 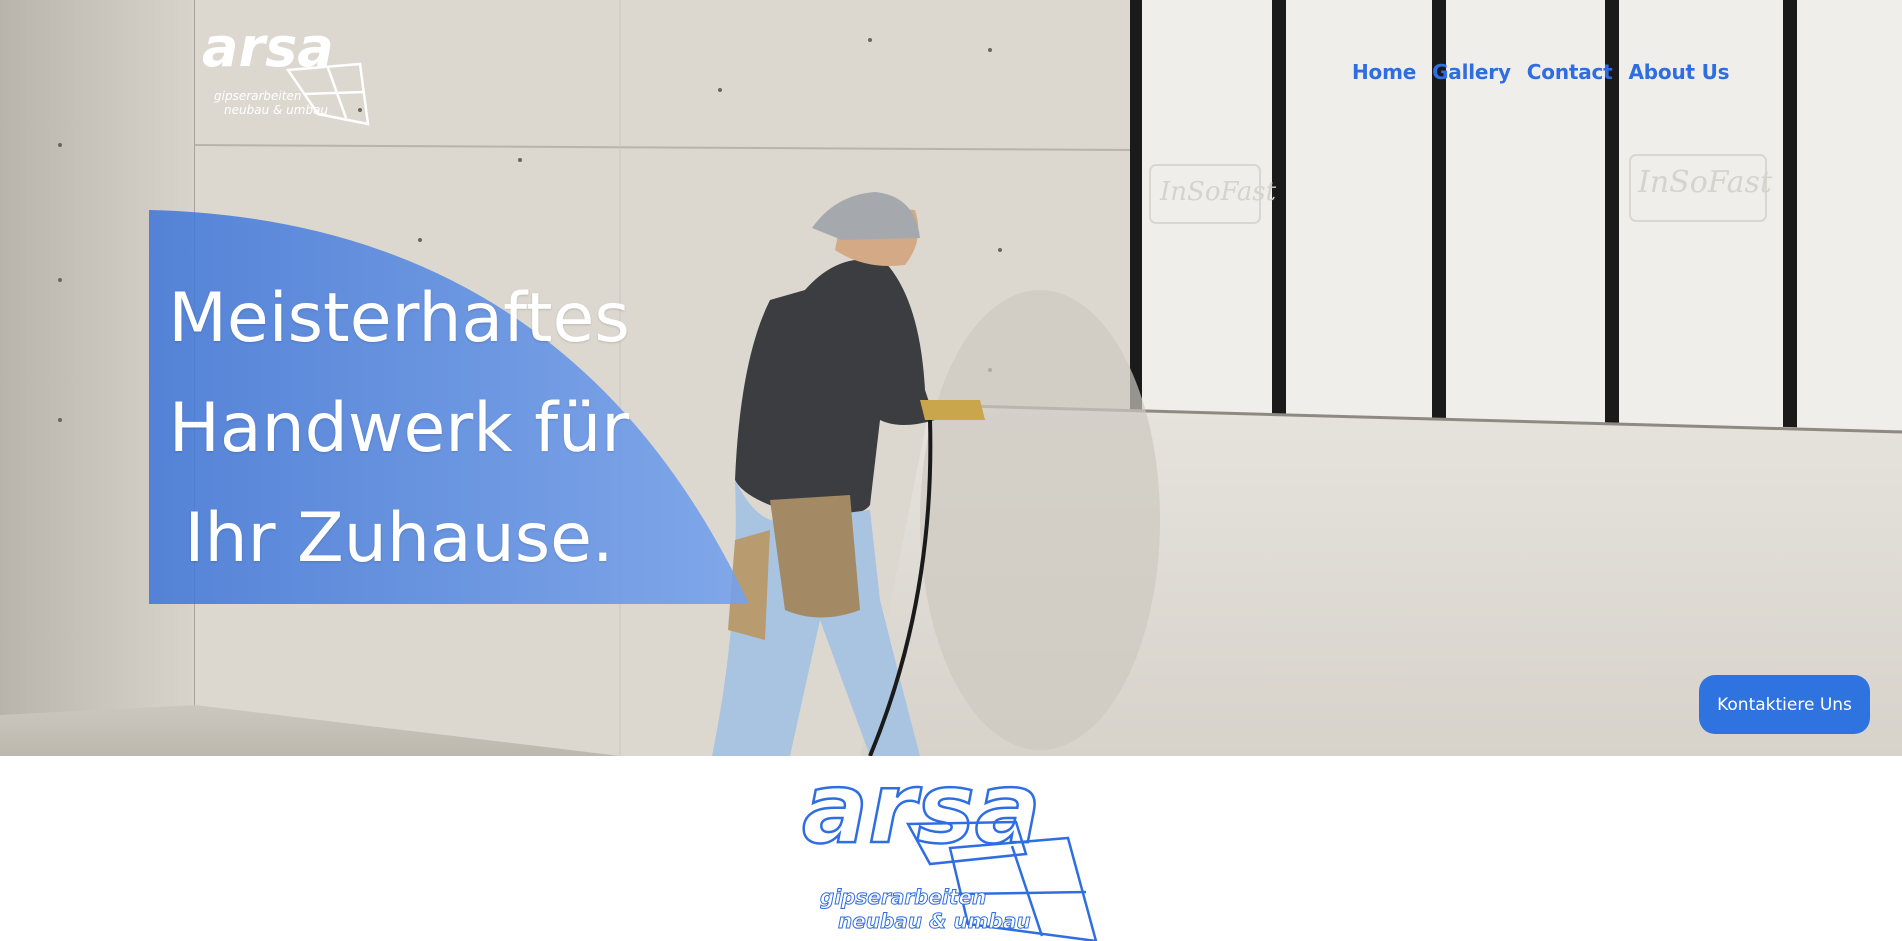 What do you see at coordinates (934, 921) in the screenshot?
I see `brand-logo-large-tagline-2: neubau & umbau` at bounding box center [934, 921].